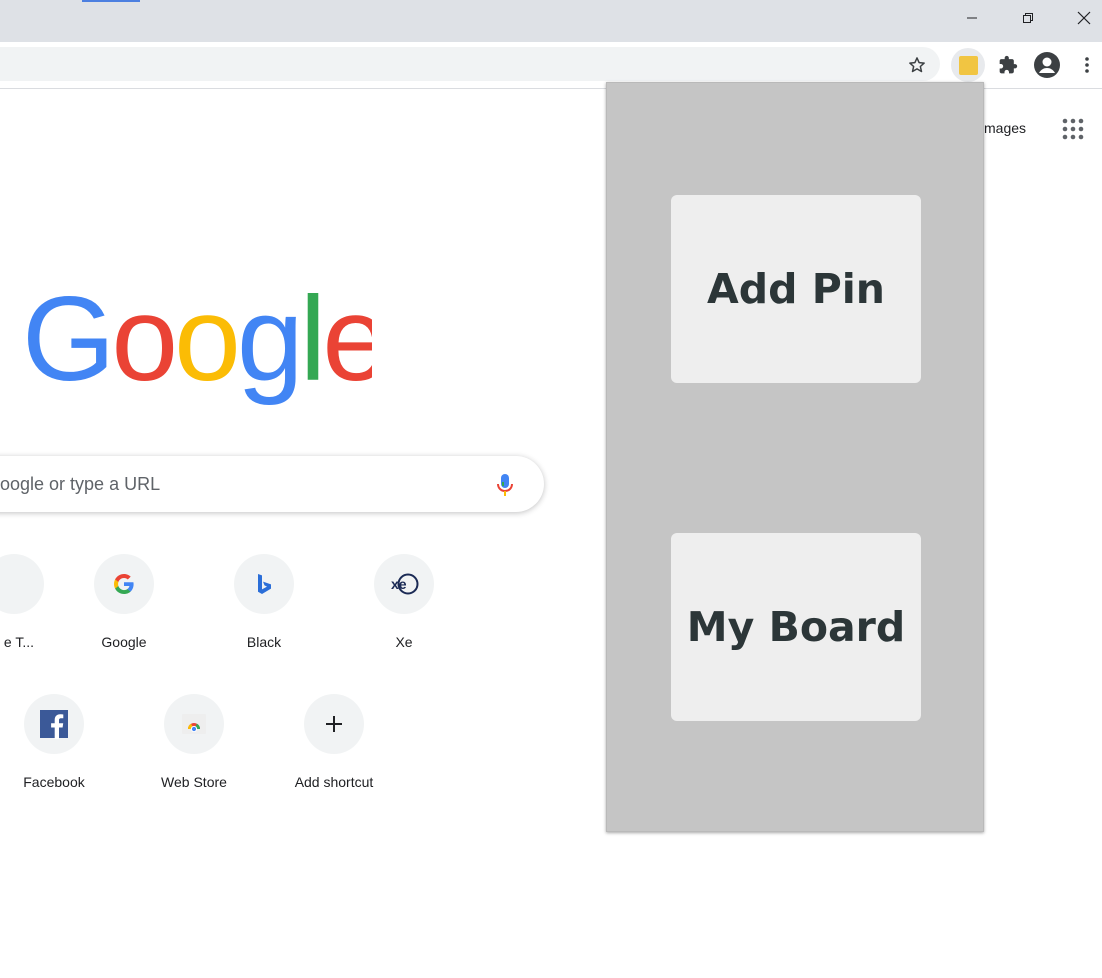 The width and height of the screenshot is (1102, 978). What do you see at coordinates (194, 724) in the screenshot?
I see `web-store-icon` at bounding box center [194, 724].